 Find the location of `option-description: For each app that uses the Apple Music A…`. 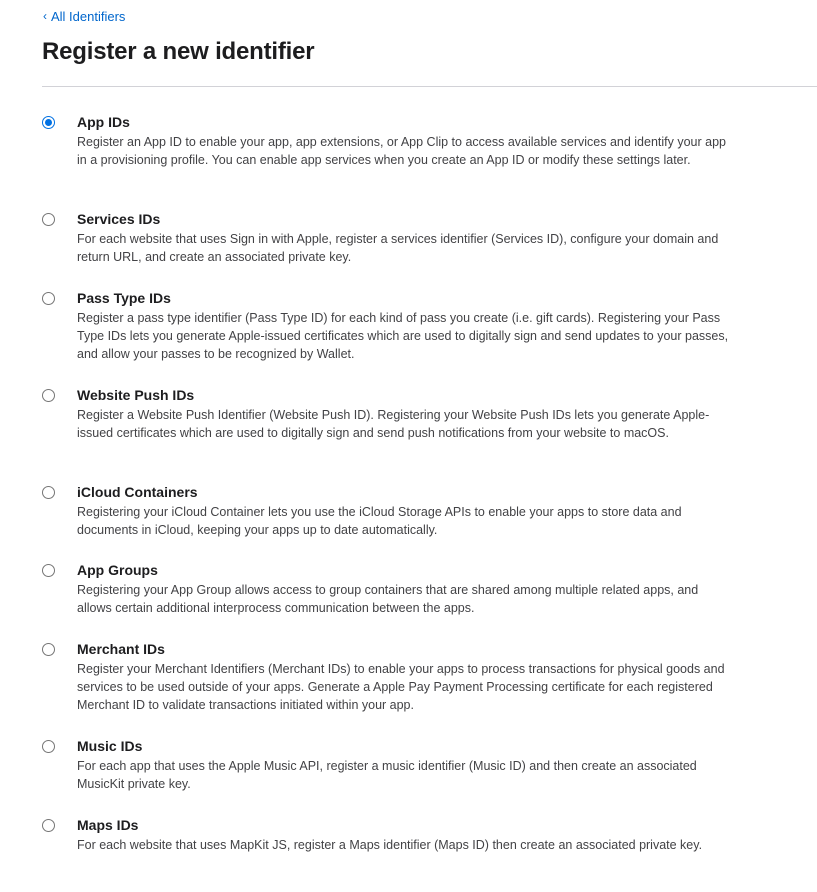

option-description: For each app that uses the Apple Music A… is located at coordinates (387, 775).